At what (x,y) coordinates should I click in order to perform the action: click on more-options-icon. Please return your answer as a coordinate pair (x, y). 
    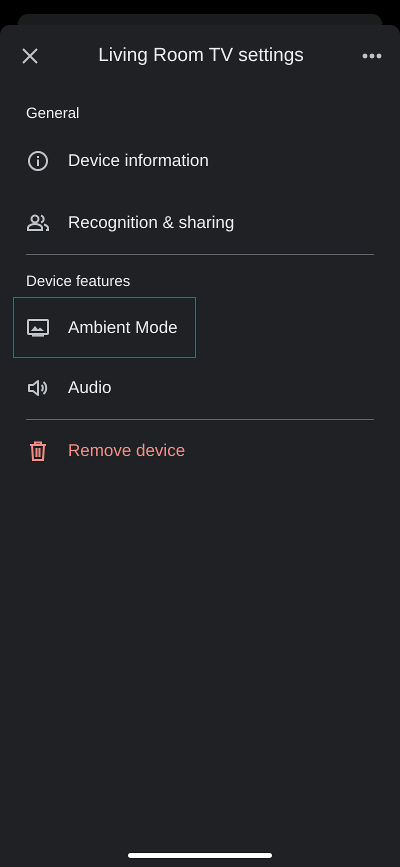
    Looking at the image, I should click on (372, 56).